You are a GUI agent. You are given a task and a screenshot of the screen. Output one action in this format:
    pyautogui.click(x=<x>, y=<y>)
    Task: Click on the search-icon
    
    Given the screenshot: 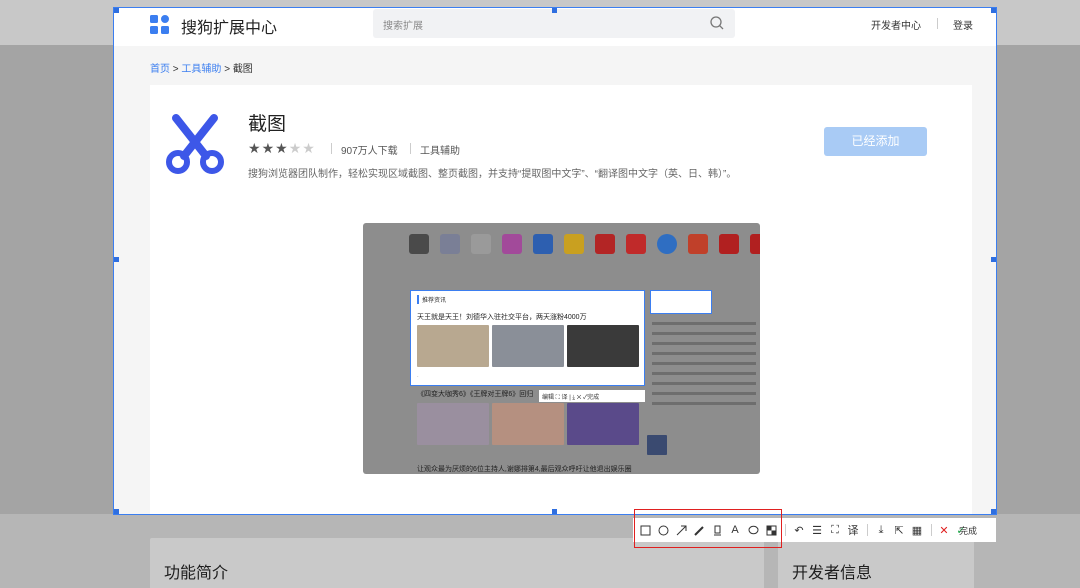 What is the action you would take?
    pyautogui.click(x=717, y=23)
    